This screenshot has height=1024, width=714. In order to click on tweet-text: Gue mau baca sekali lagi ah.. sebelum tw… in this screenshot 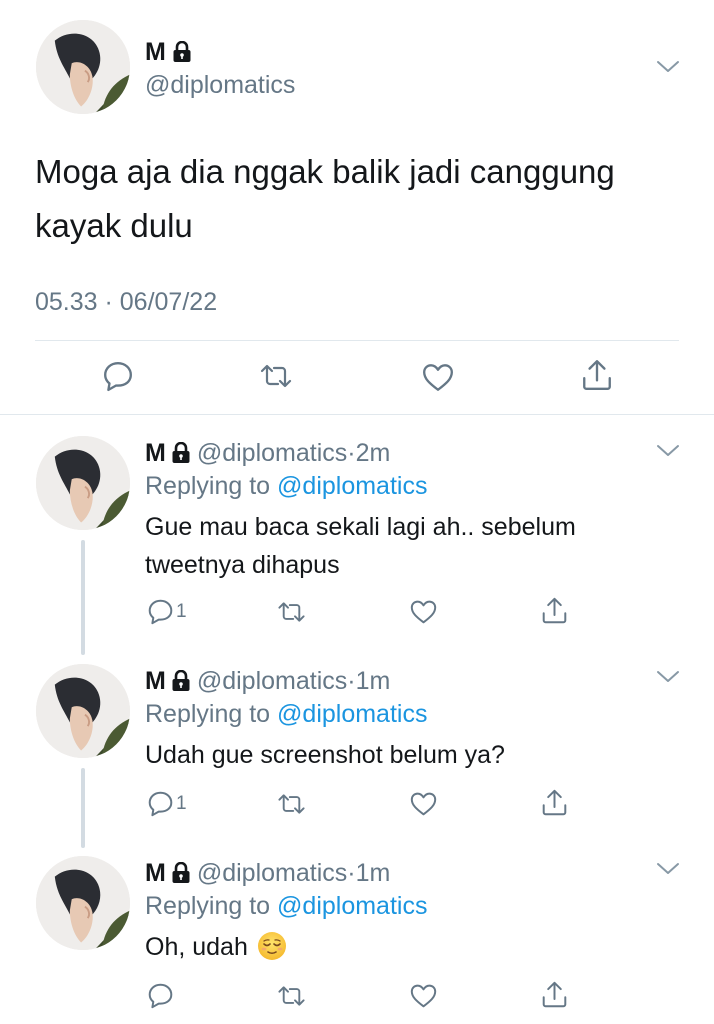, I will do `click(360, 546)`.